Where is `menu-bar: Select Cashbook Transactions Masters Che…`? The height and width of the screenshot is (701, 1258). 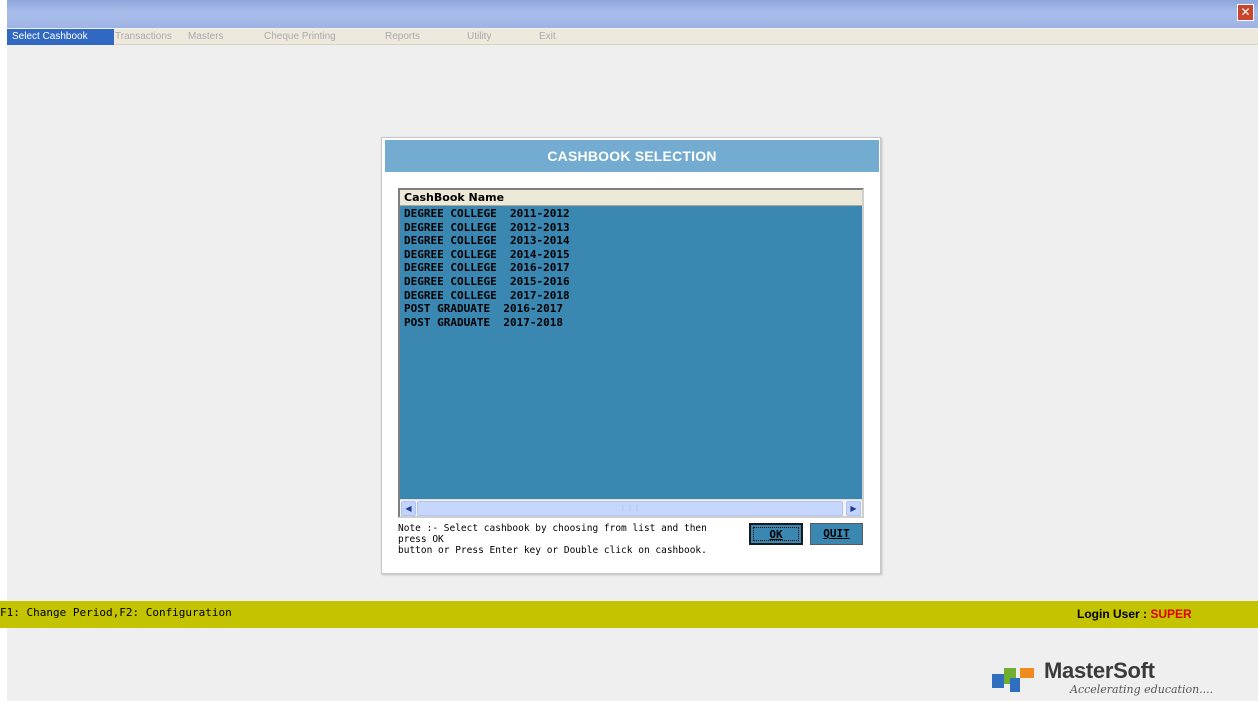 menu-bar: Select Cashbook Transactions Masters Che… is located at coordinates (632, 37).